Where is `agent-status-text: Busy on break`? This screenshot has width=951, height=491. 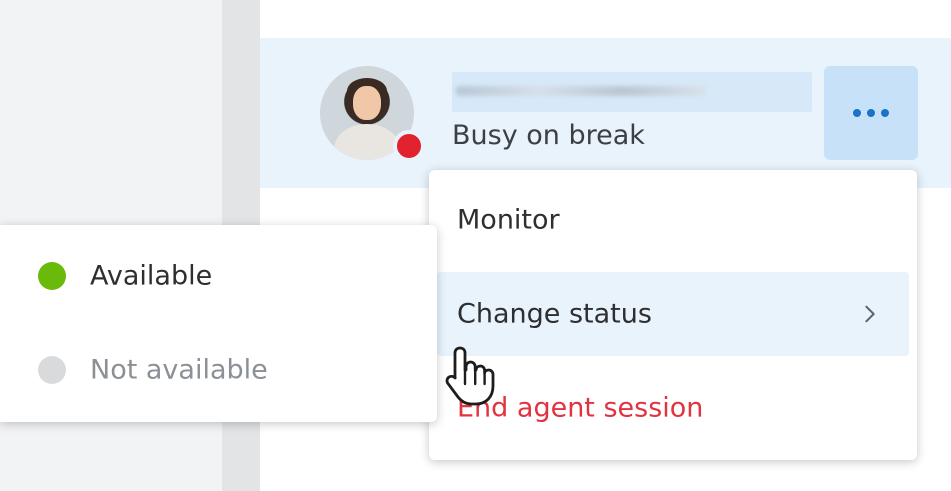 agent-status-text: Busy on break is located at coordinates (548, 135).